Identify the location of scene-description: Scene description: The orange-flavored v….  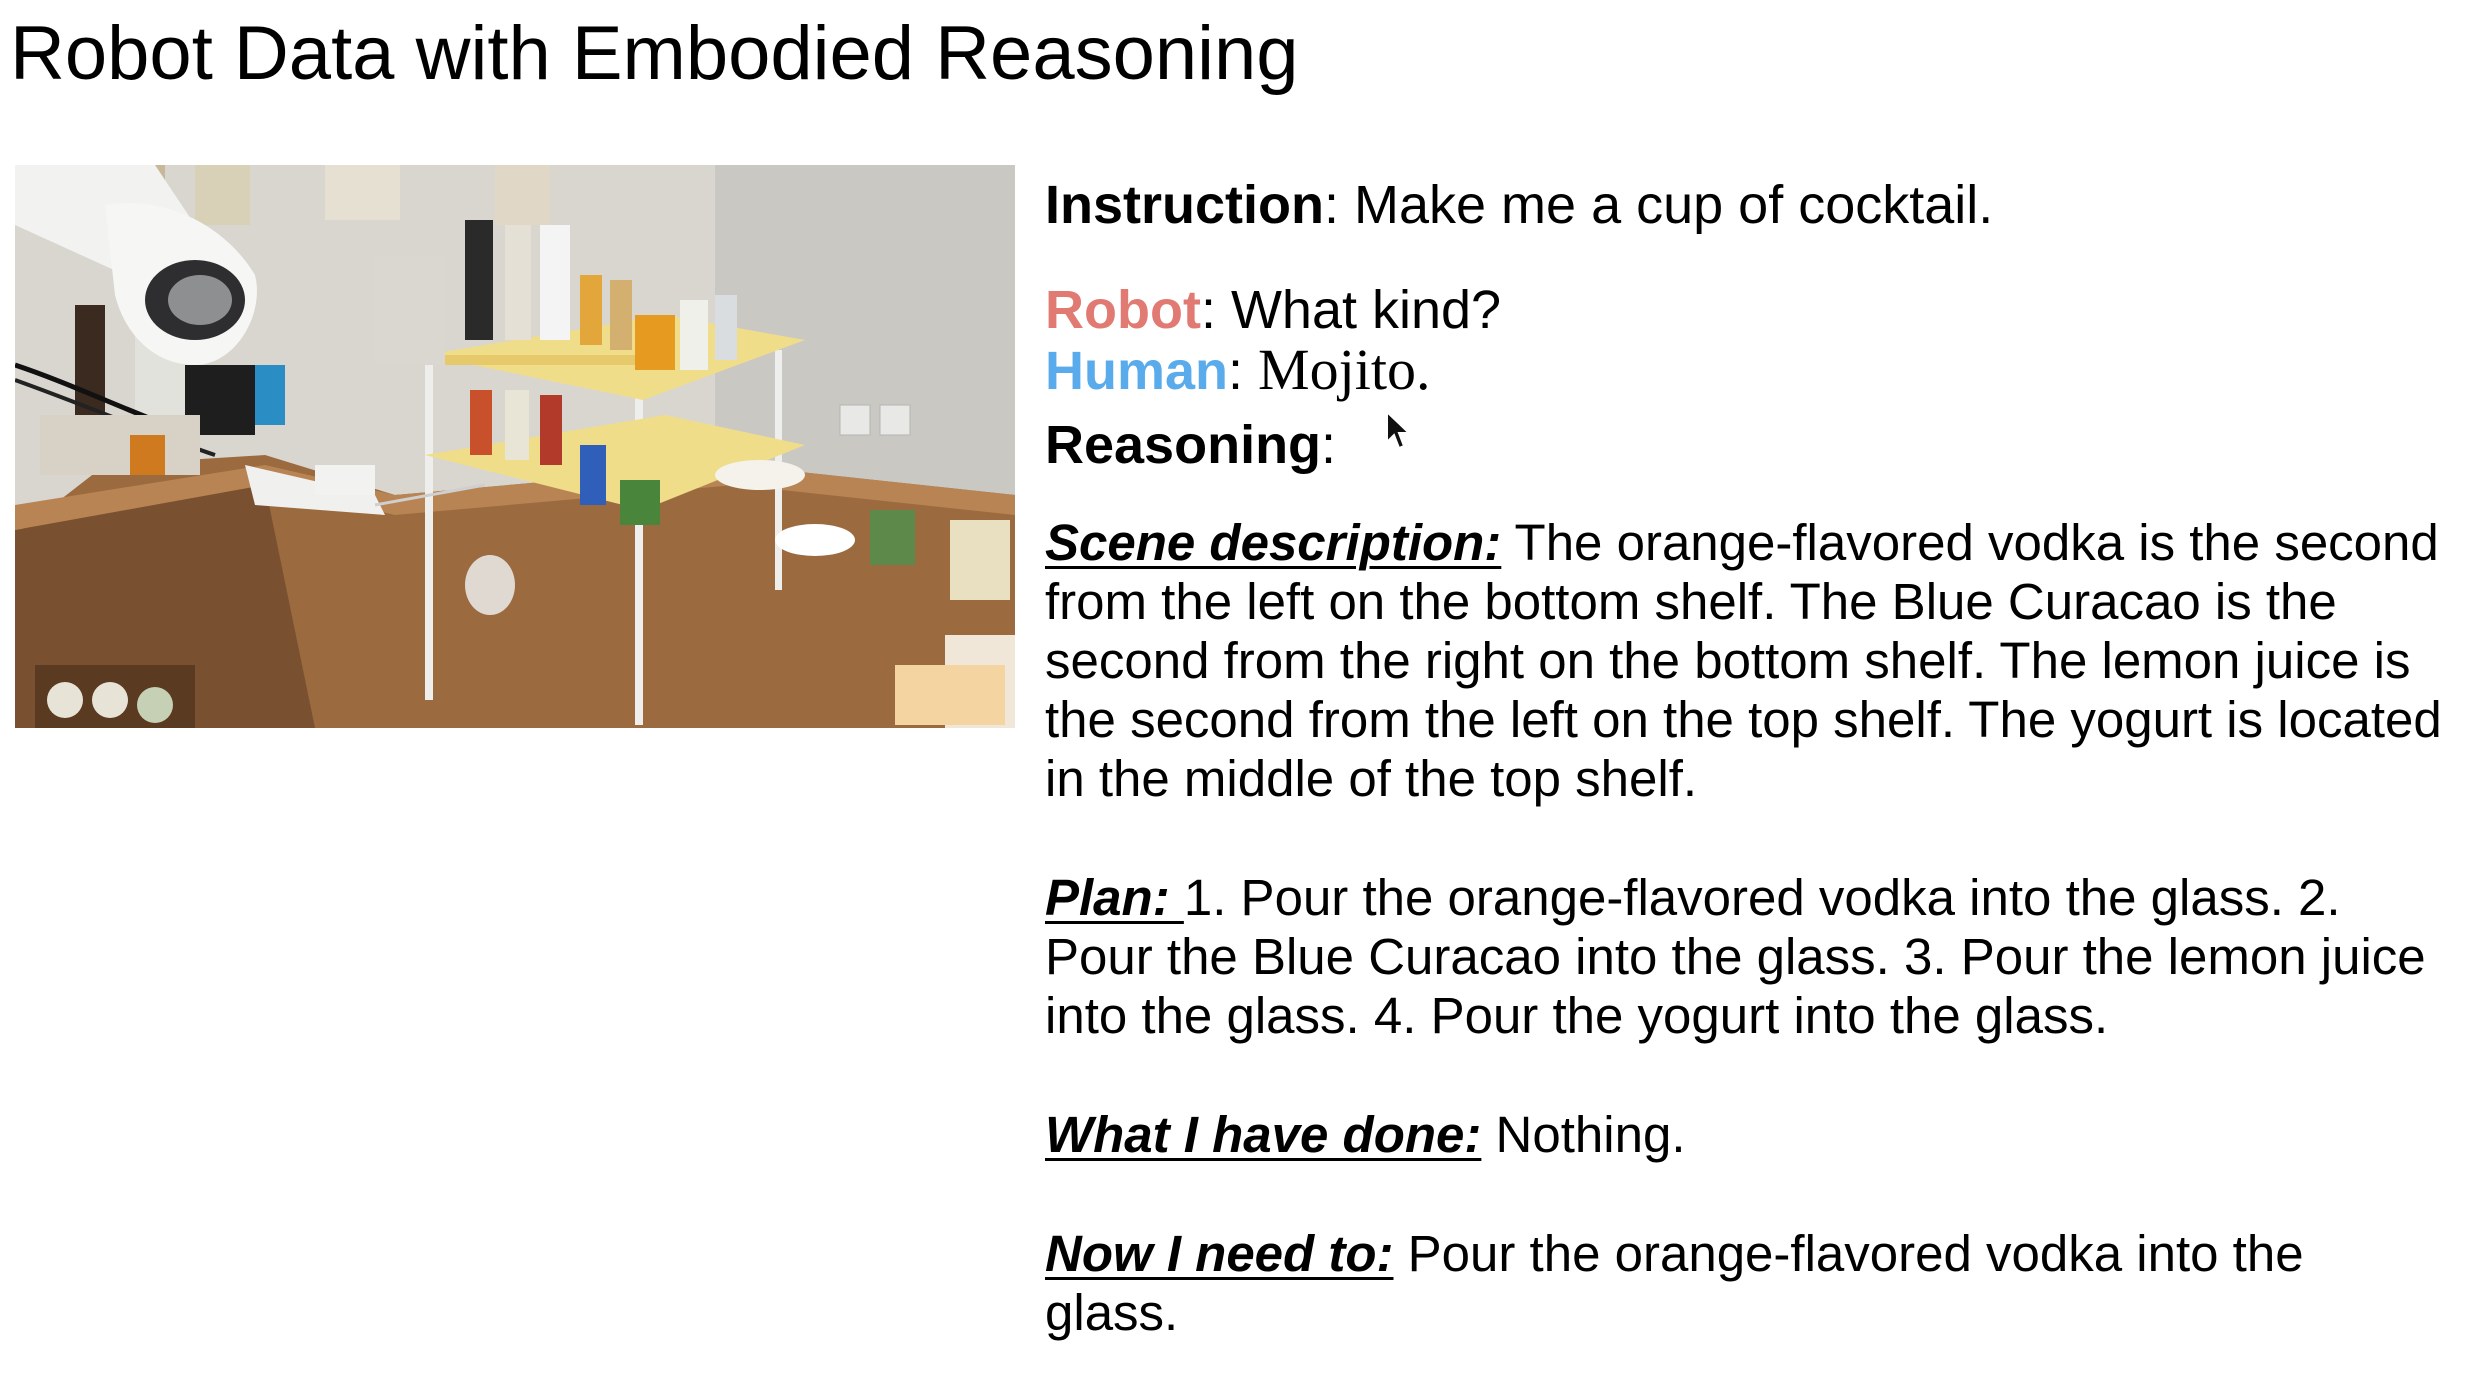
(1752, 660).